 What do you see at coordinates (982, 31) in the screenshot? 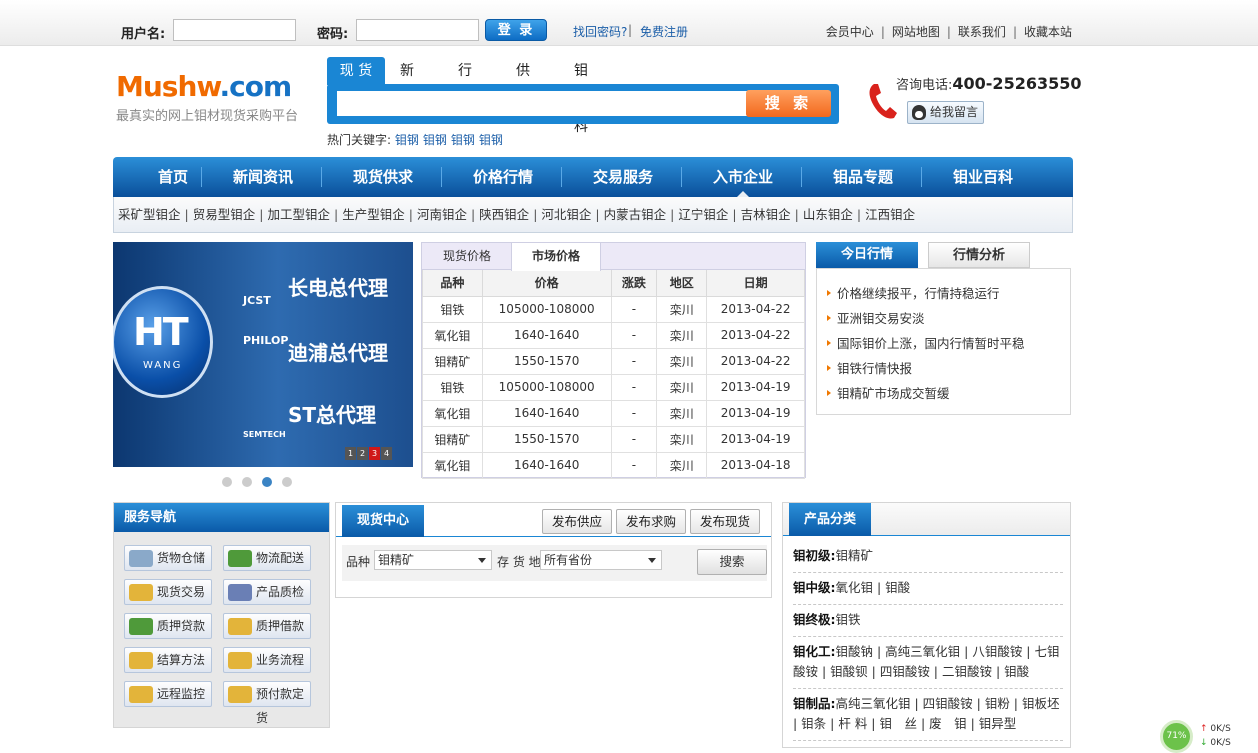
I see `contact-us-link: 联系我们` at bounding box center [982, 31].